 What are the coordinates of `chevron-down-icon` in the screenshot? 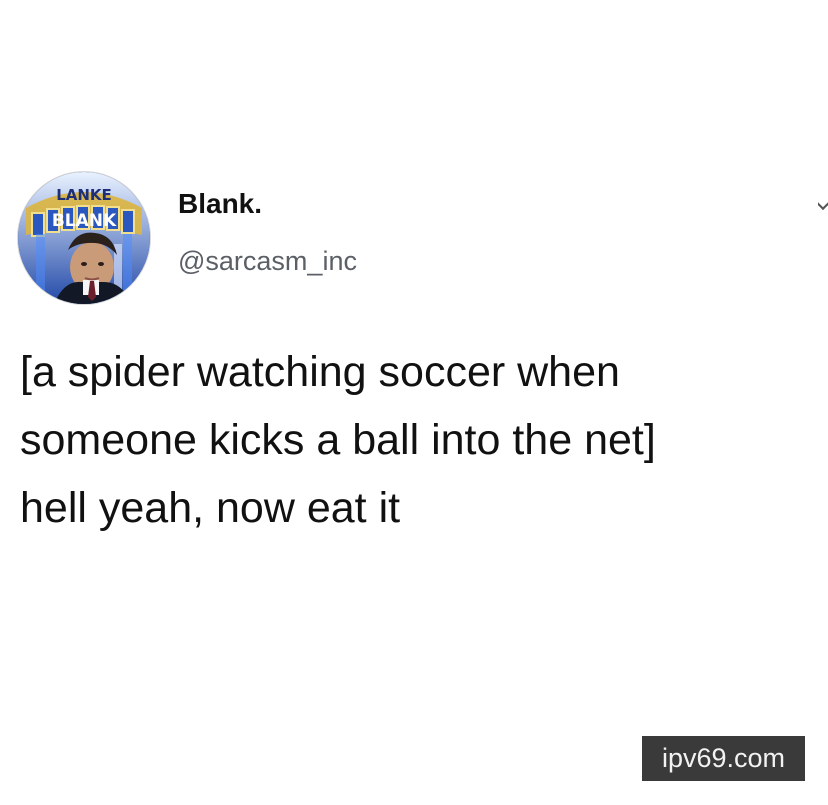 It's located at (823, 204).